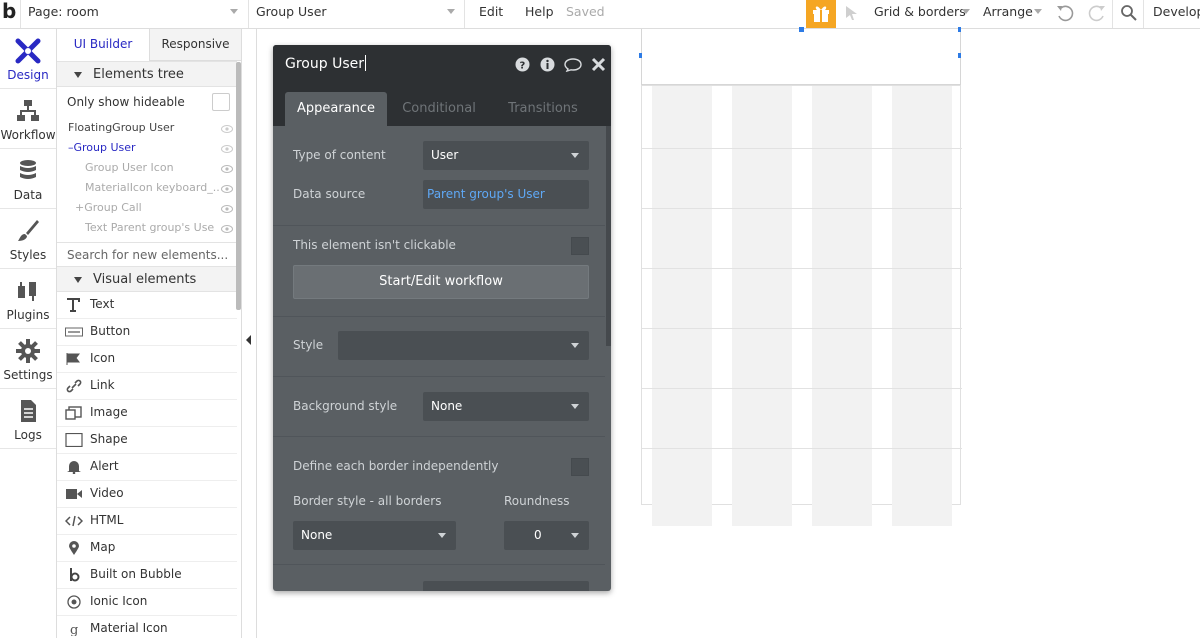 Image resolution: width=1200 pixels, height=638 pixels. I want to click on bubble-logo: b, so click(9, 11).